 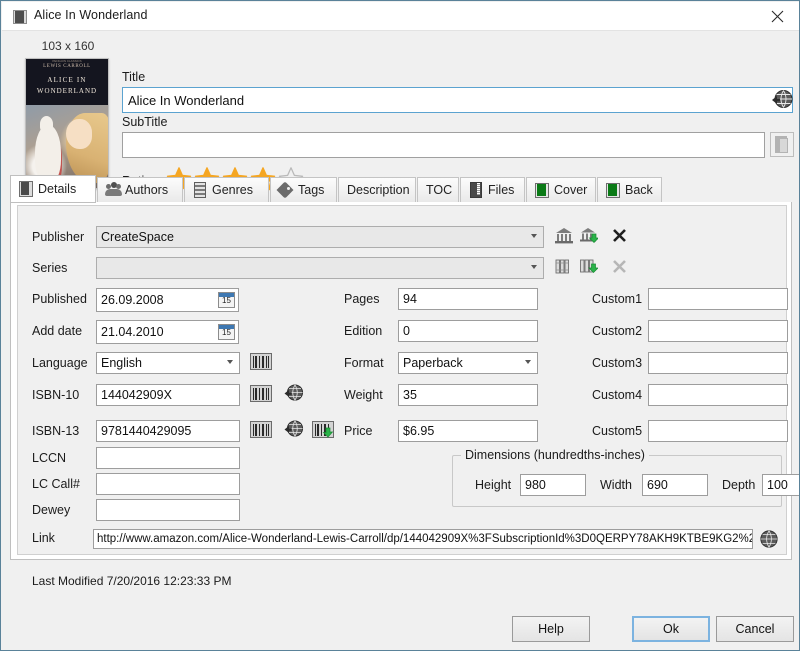 I want to click on language-label: Language, so click(x=60, y=363).